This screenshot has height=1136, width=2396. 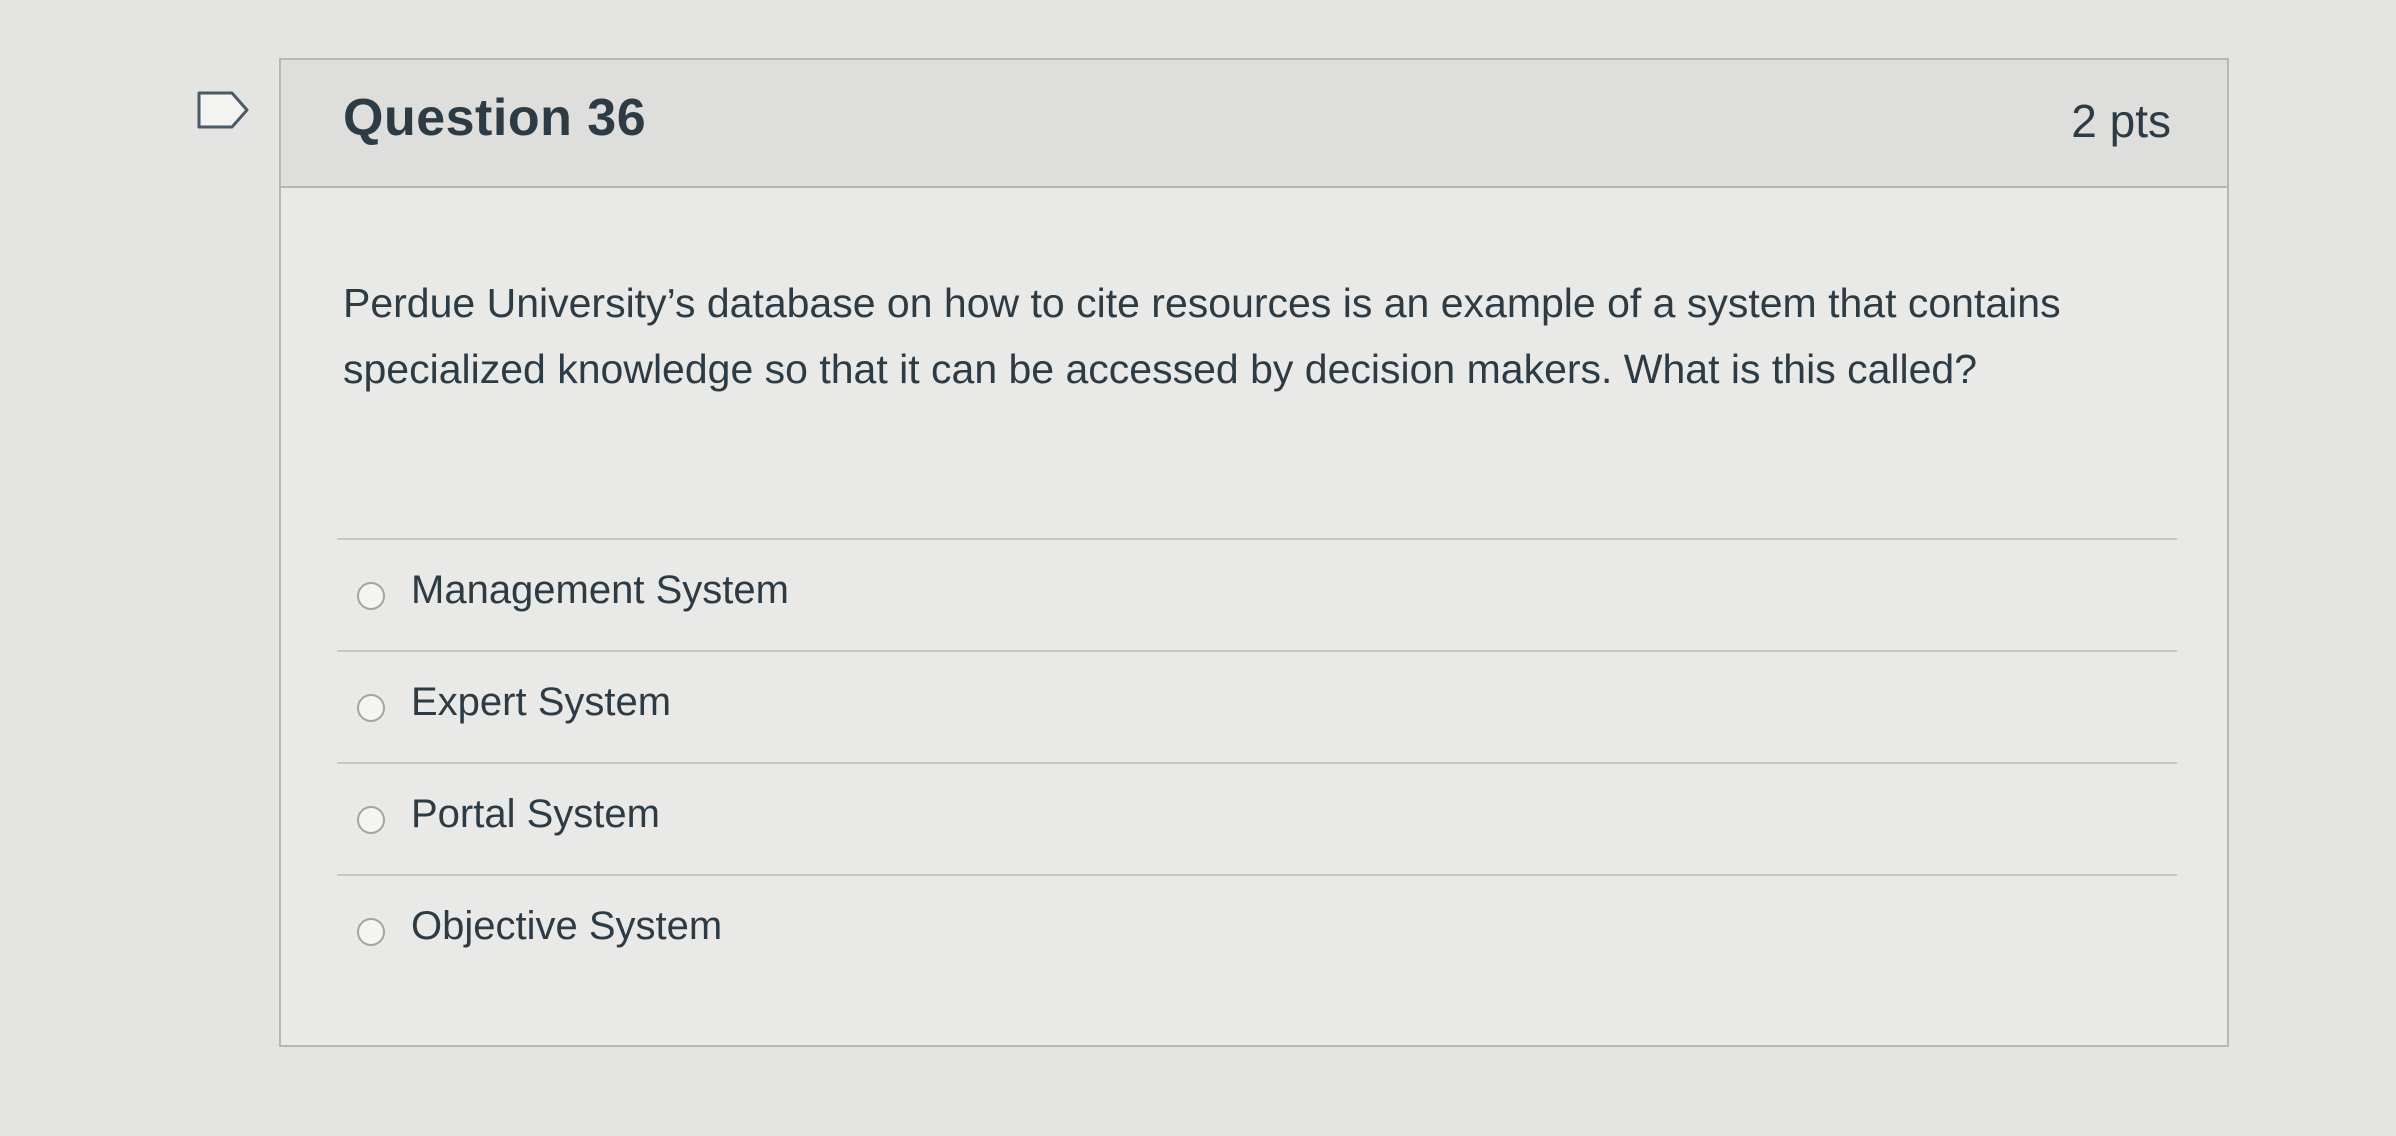 What do you see at coordinates (535, 814) in the screenshot?
I see `answer-label: Portal System` at bounding box center [535, 814].